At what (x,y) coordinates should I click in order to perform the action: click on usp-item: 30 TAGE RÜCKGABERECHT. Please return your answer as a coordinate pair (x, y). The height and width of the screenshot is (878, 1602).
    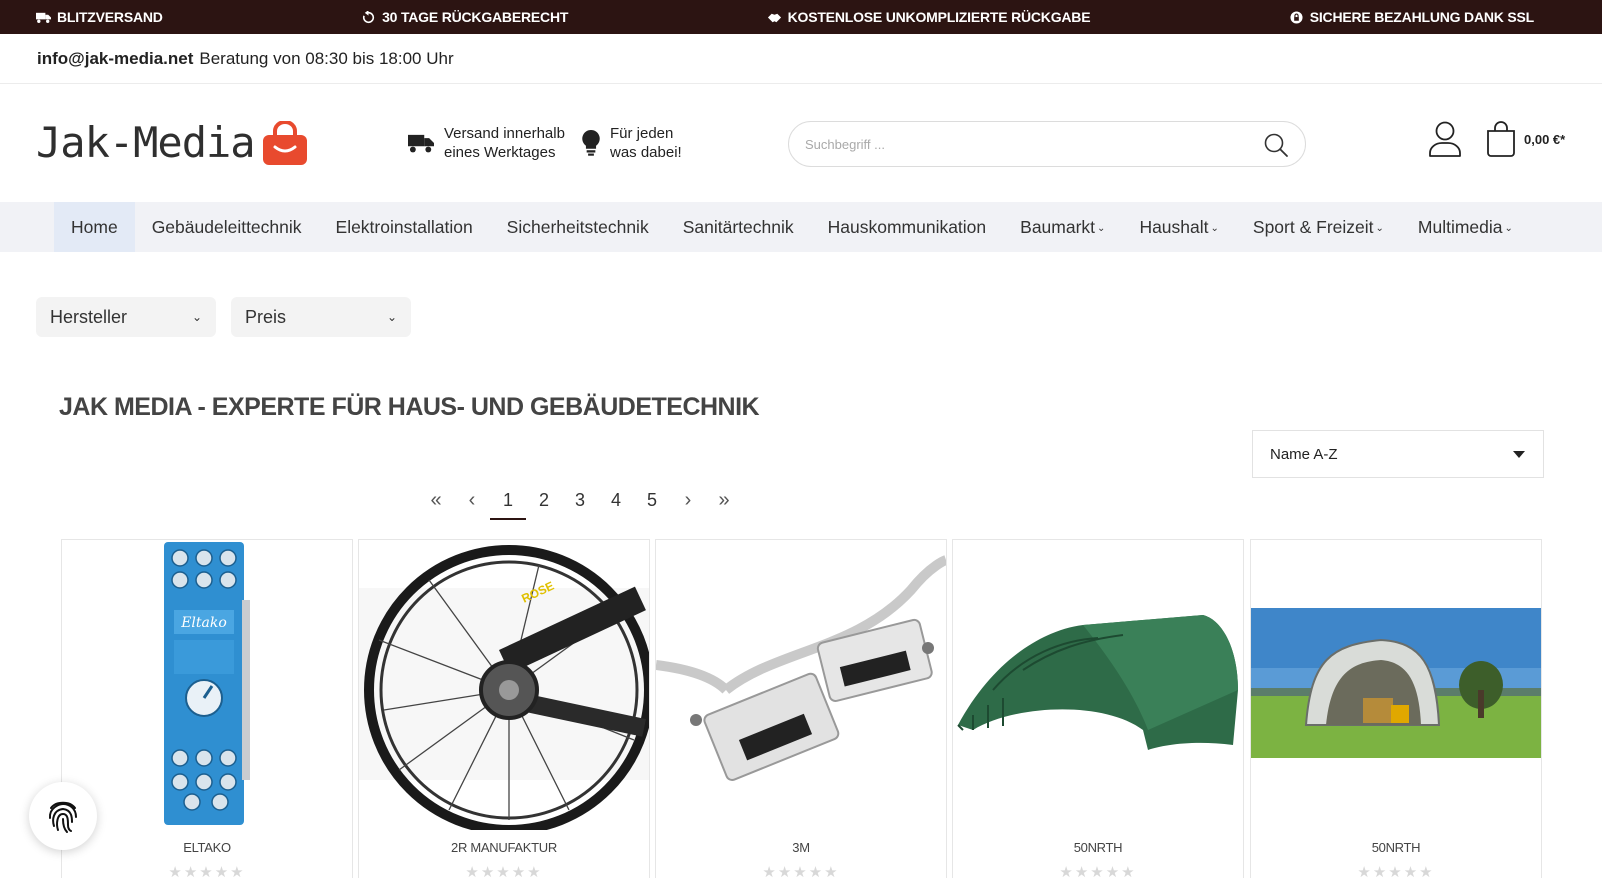
    Looking at the image, I should click on (464, 17).